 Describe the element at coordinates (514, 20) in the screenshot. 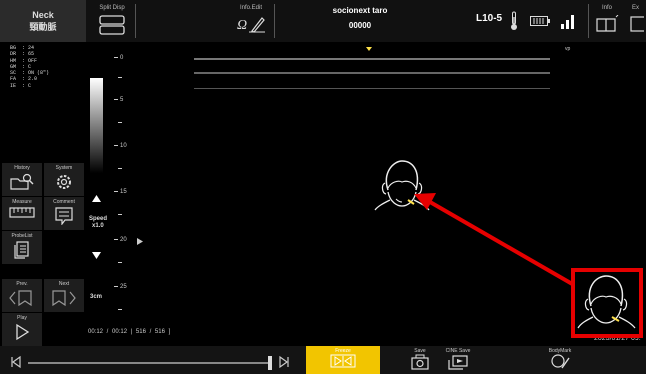

I see `thermometer-icon` at that location.